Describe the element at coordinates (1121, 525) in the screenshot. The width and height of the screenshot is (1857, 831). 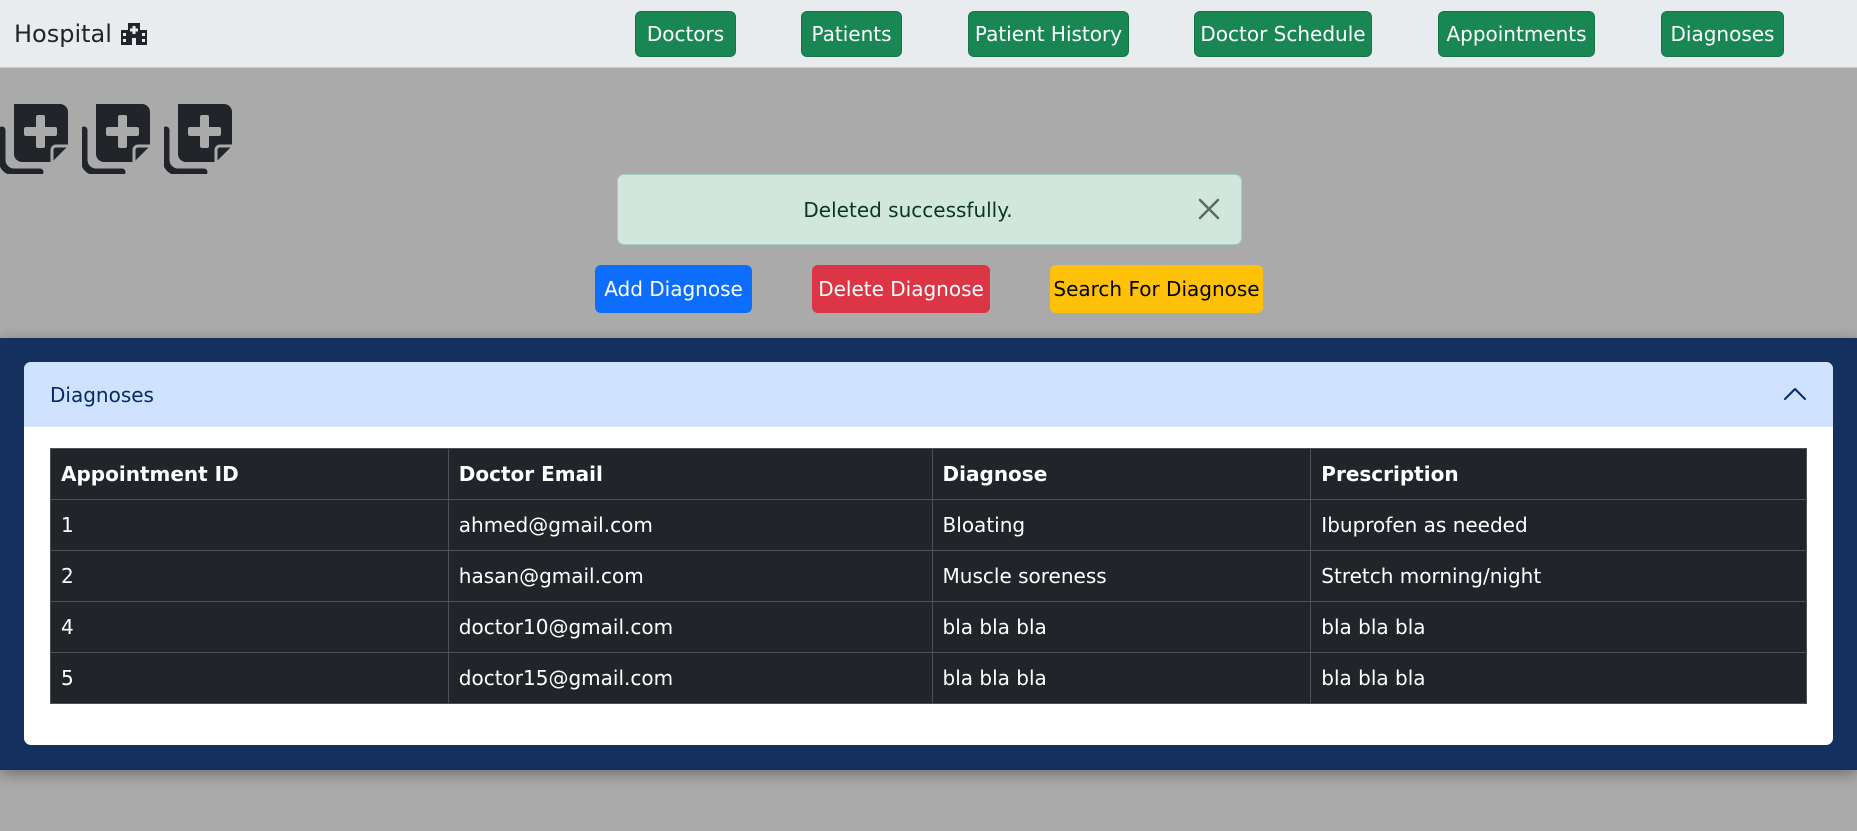
I see `diagnose-cell: Bloating` at that location.